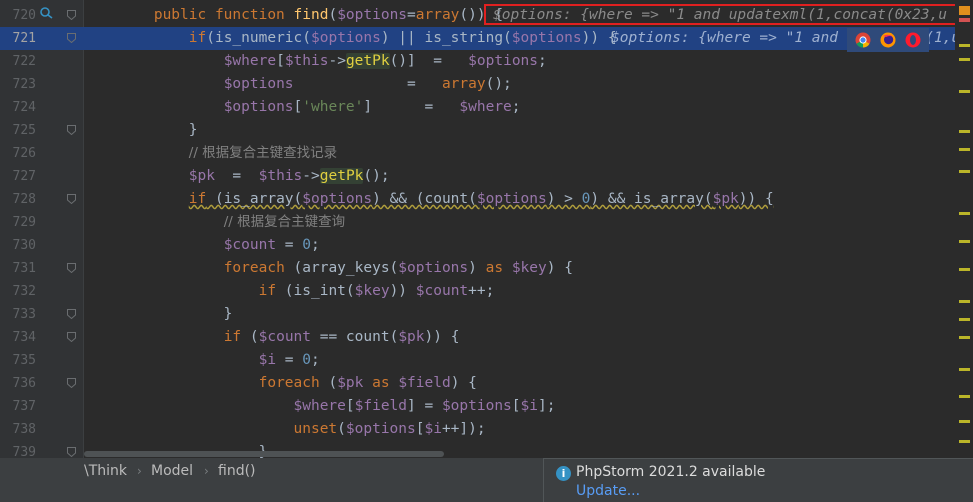 Image resolution: width=973 pixels, height=502 pixels. I want to click on code-token: ] =, so click(424, 406).